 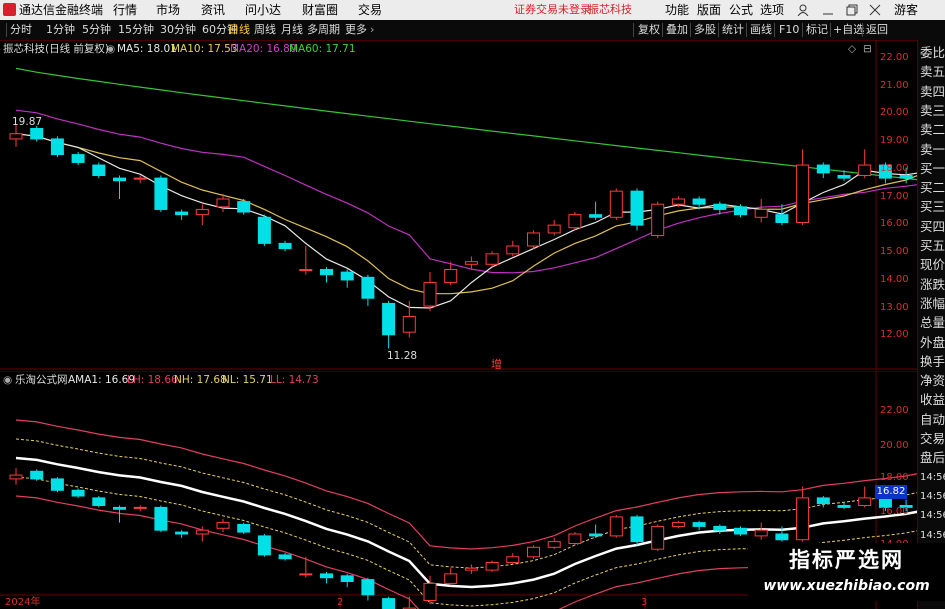 I want to click on sidebar-item: 总量, so click(x=932, y=323).